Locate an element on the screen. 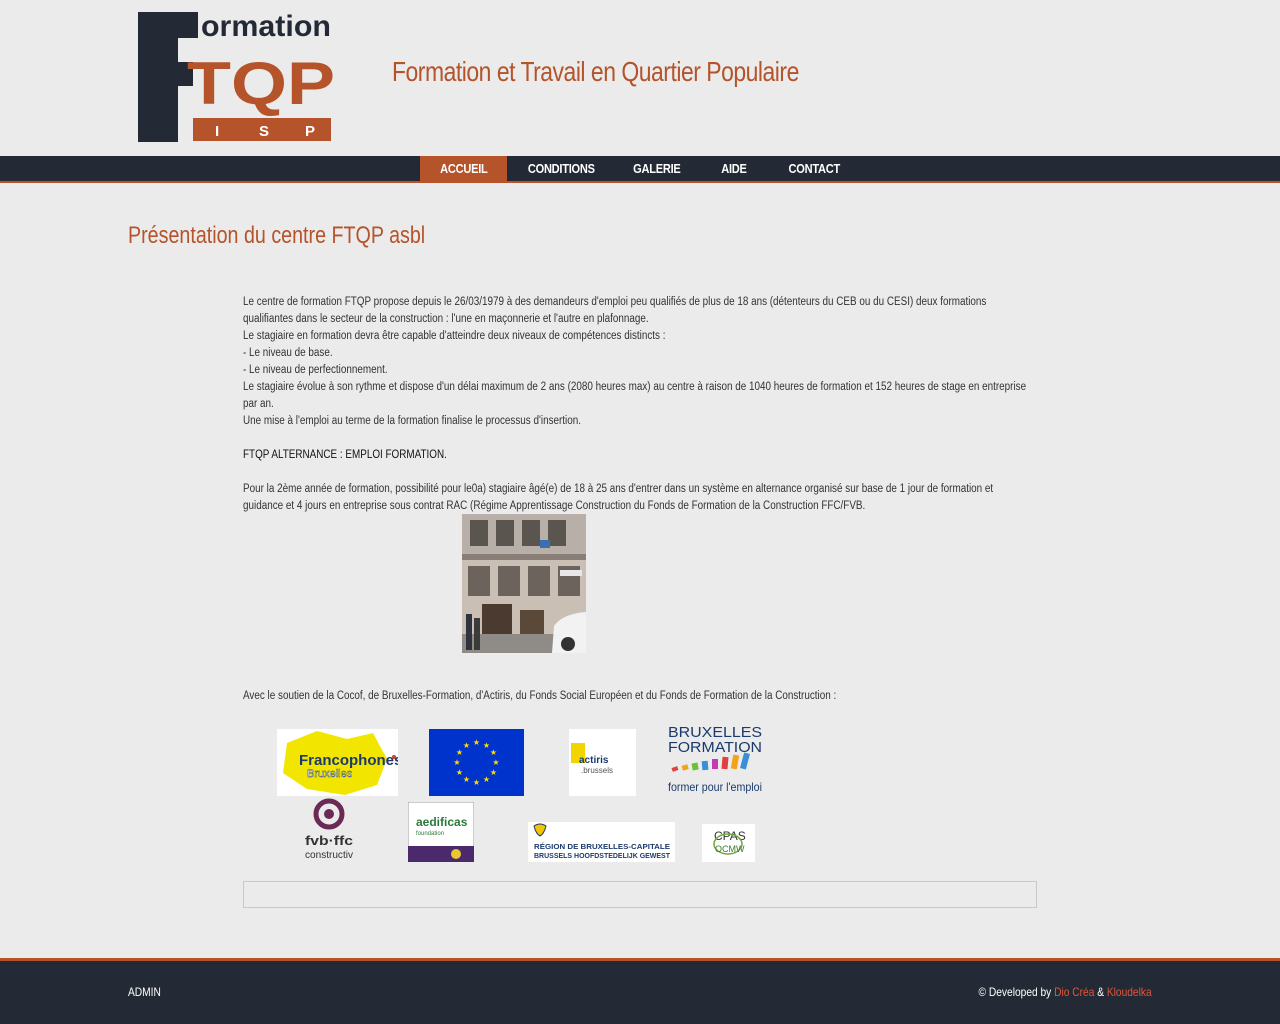 This screenshot has width=1280, height=1024. actiris-logo: actiris .brussels is located at coordinates (602, 762).